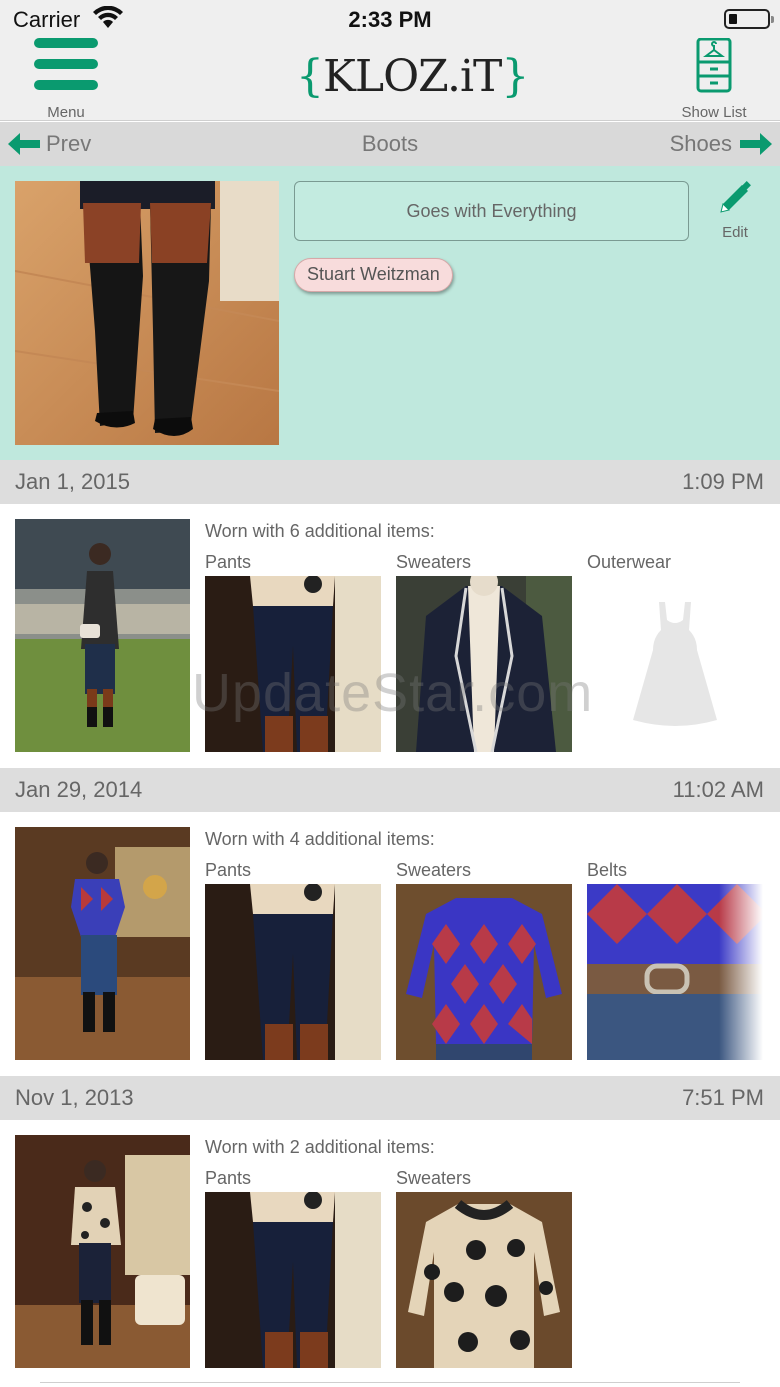 The height and width of the screenshot is (1387, 780). Describe the element at coordinates (723, 1097) in the screenshot. I see `entry-time: 7:51 PM` at that location.